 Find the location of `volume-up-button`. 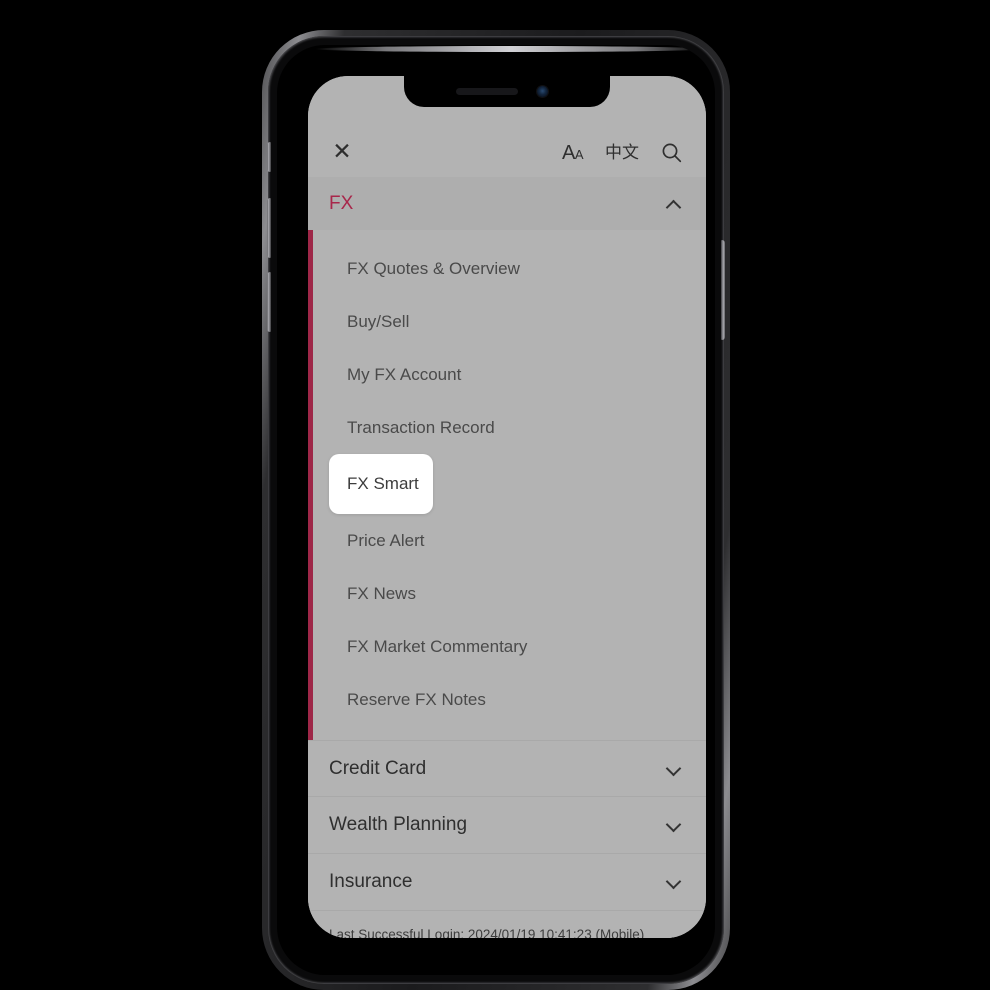

volume-up-button is located at coordinates (269, 228).